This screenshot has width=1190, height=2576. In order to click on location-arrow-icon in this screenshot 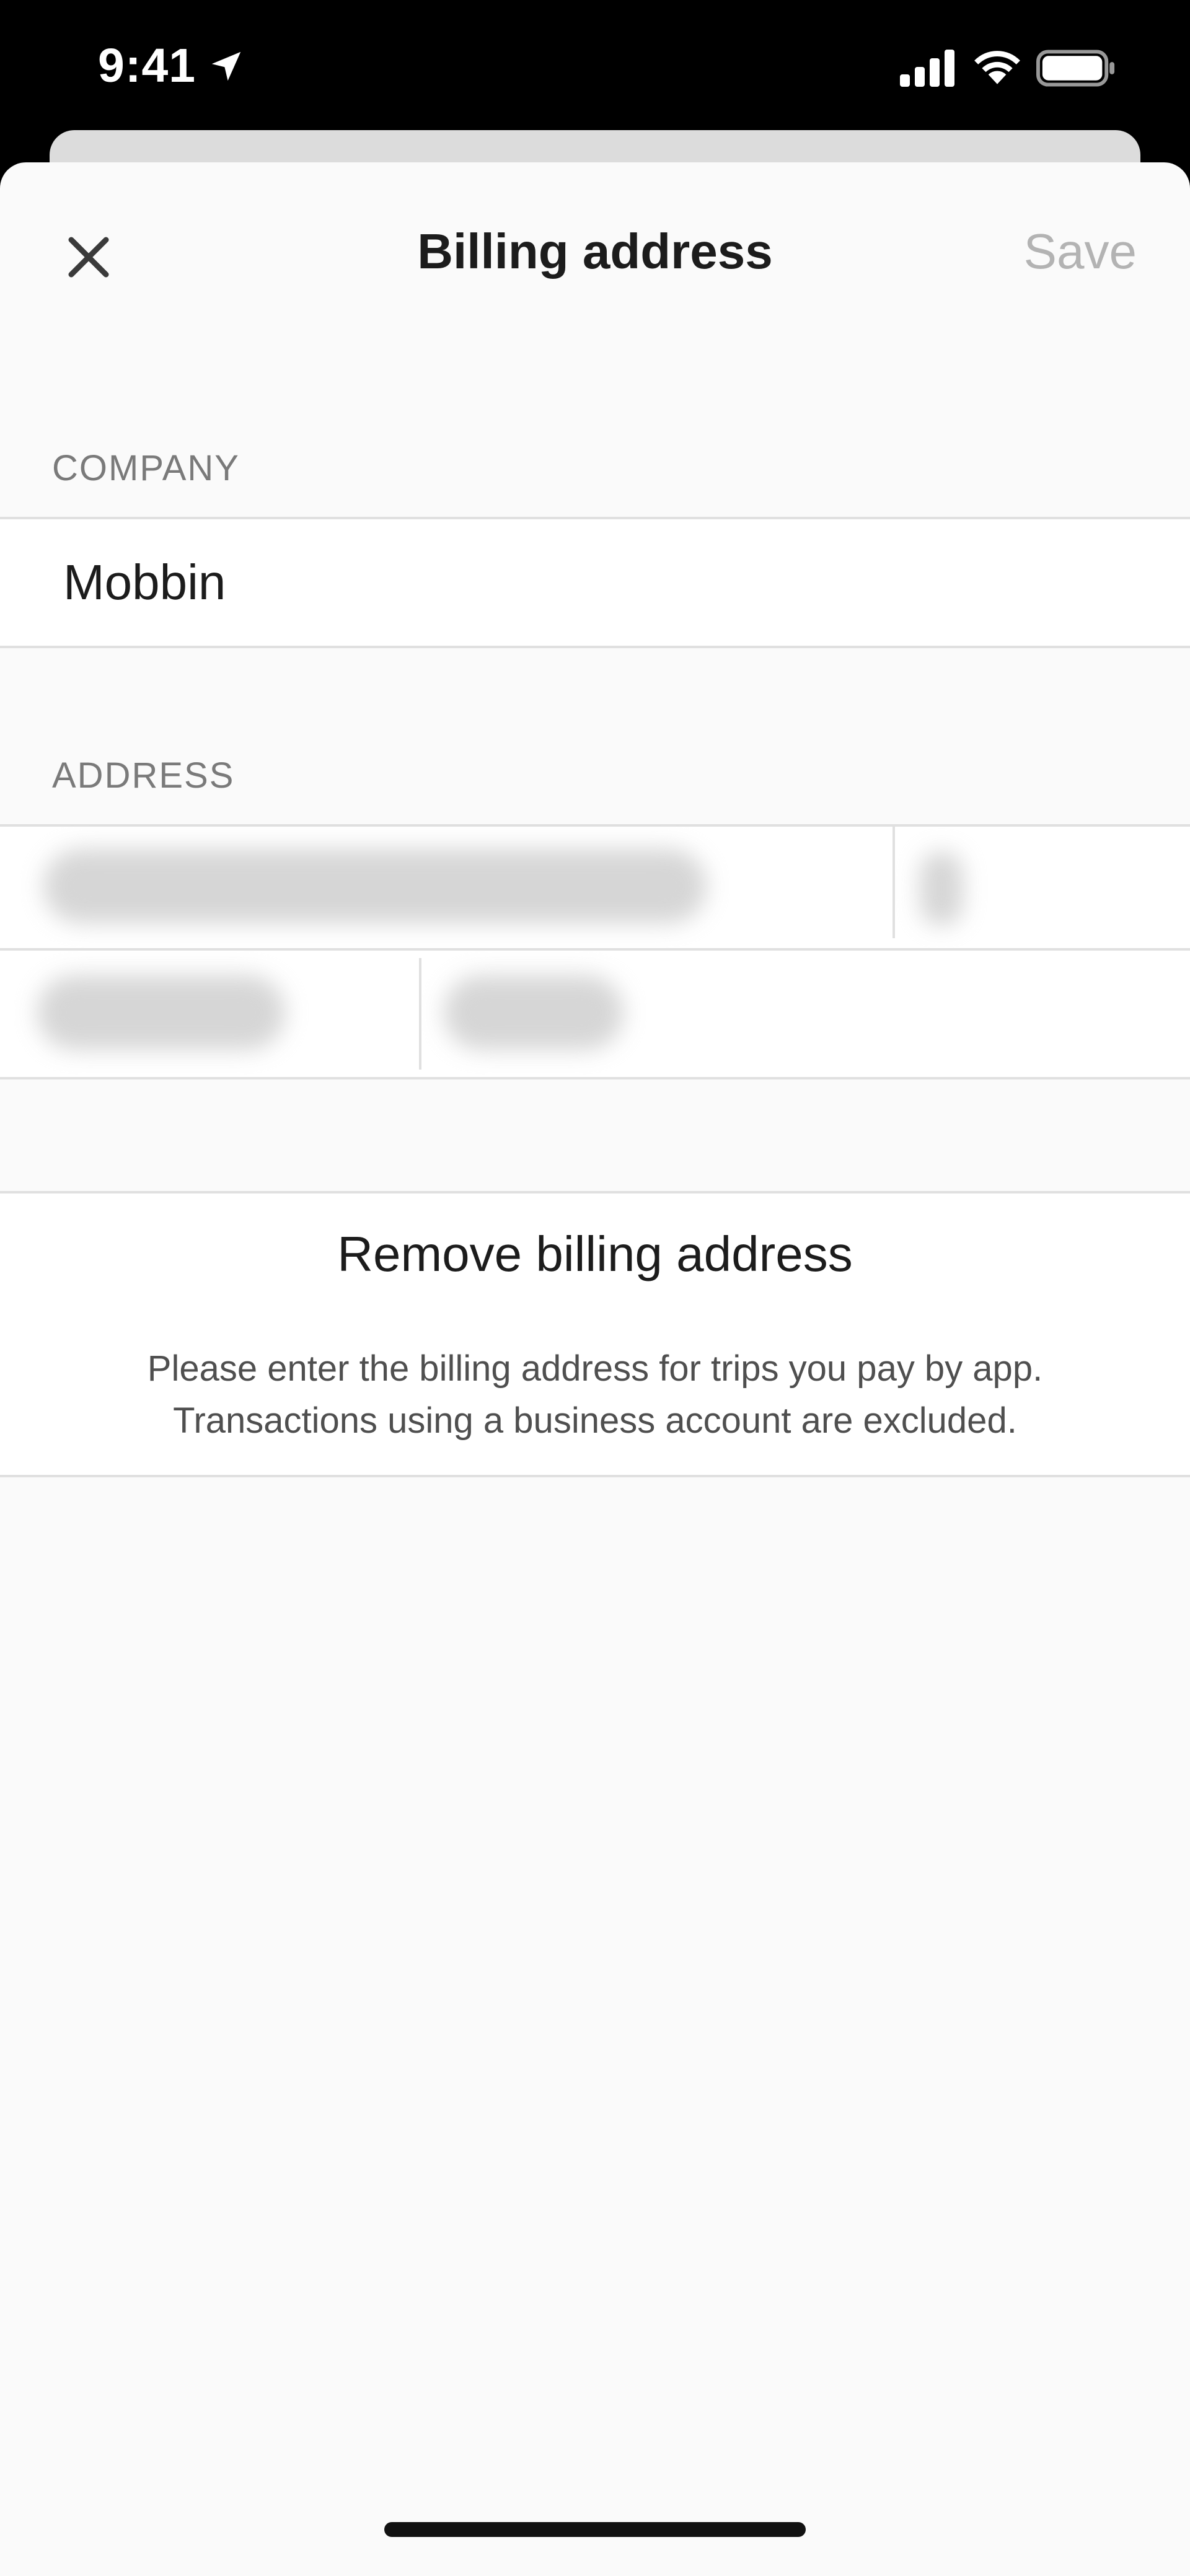, I will do `click(226, 66)`.